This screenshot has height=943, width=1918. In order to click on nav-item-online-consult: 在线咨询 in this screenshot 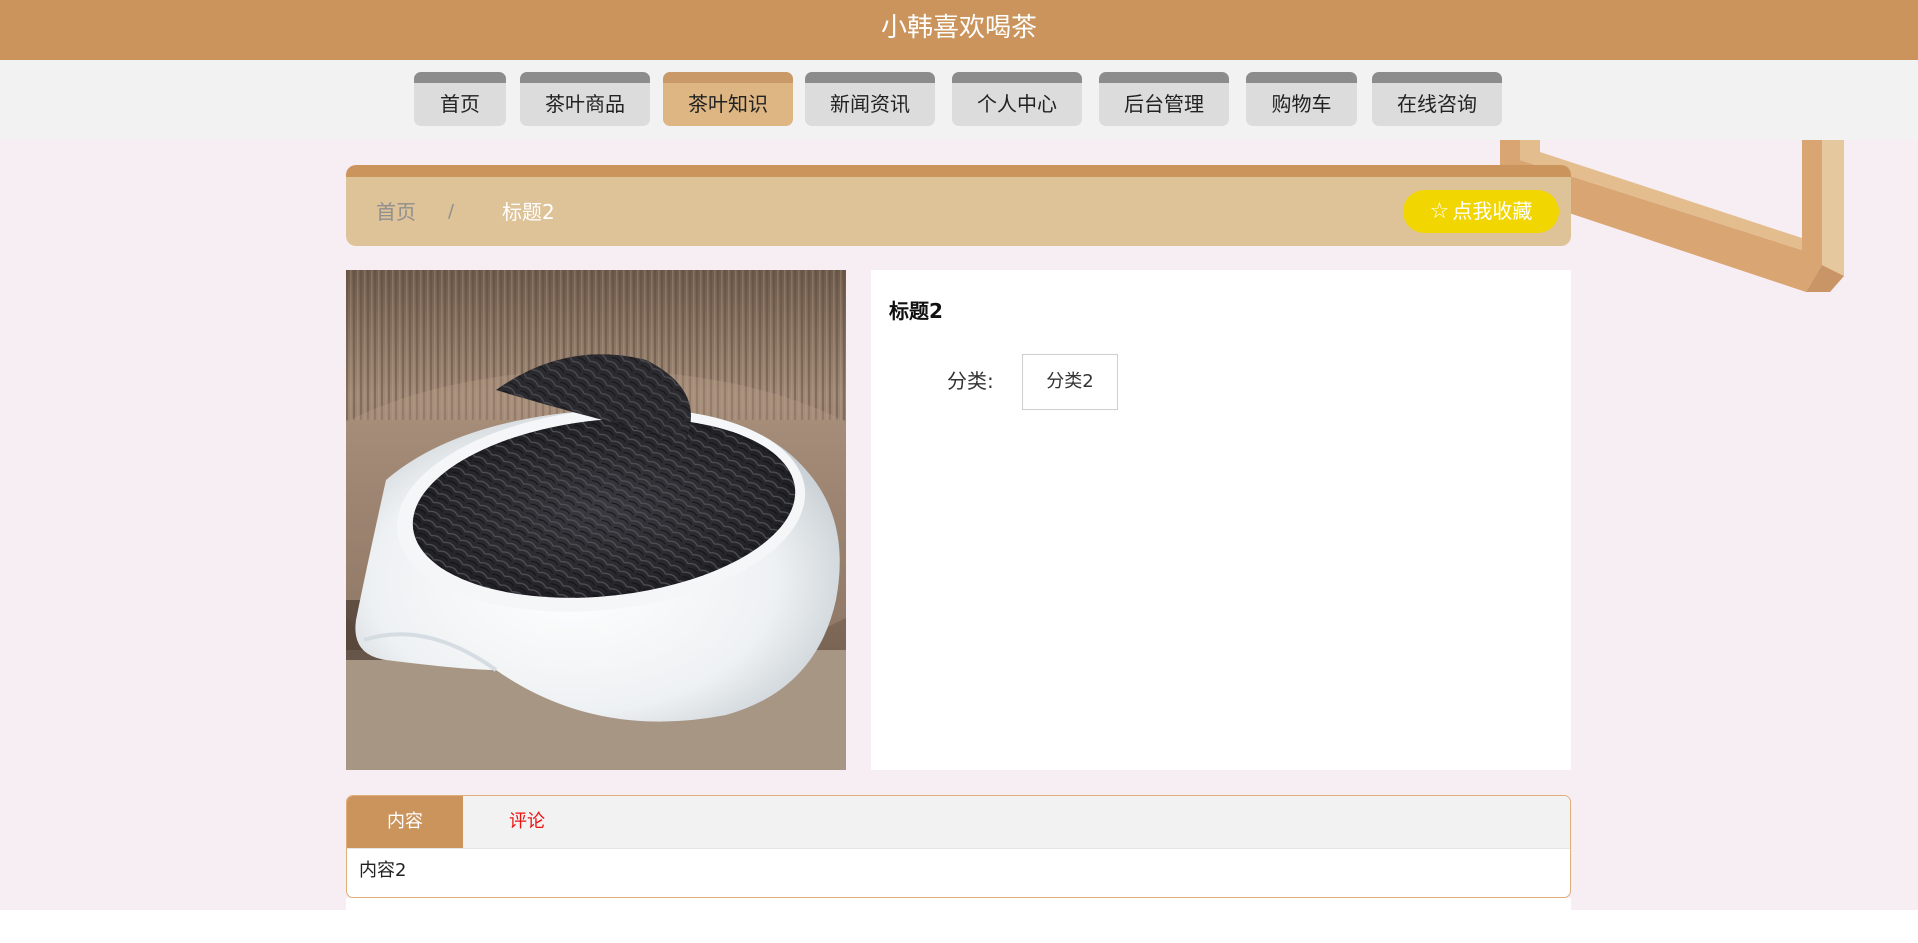, I will do `click(1437, 99)`.